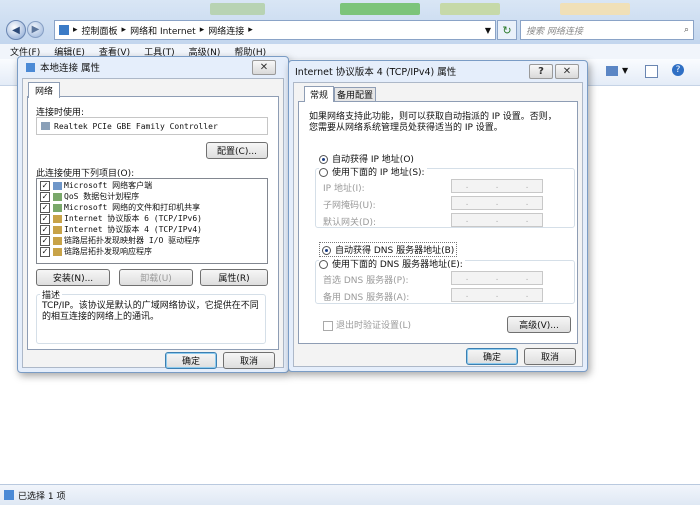 The width and height of the screenshot is (700, 505). I want to click on gateway-label: 默认网关(D):, so click(349, 223).